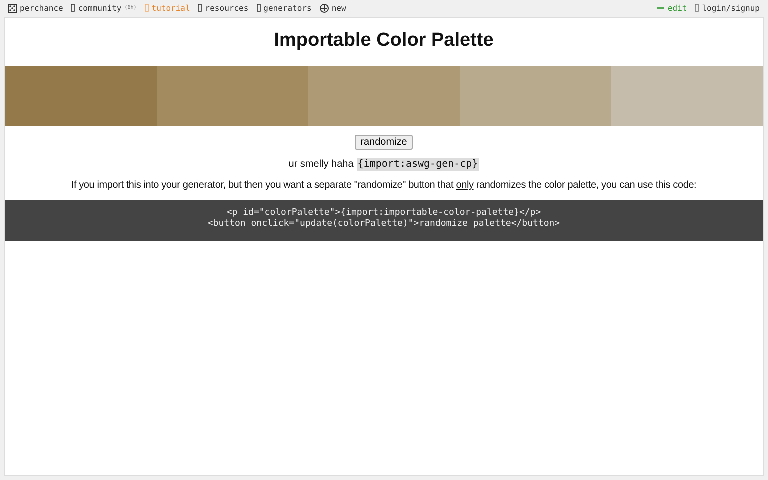 The width and height of the screenshot is (768, 480). Describe the element at coordinates (324, 8) in the screenshot. I see `plus-icon` at that location.